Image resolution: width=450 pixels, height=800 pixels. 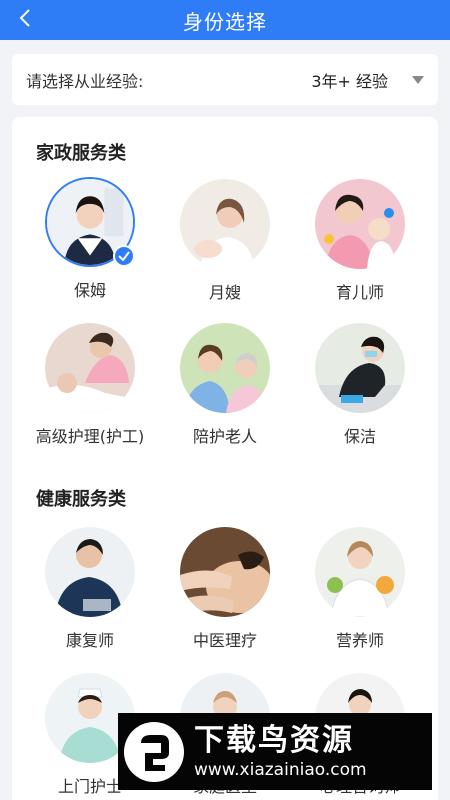 I want to click on role-option-tcm-therapy: 中医理疗, so click(x=225, y=589).